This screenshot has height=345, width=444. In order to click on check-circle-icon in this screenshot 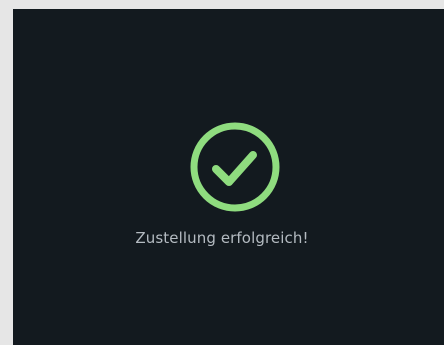, I will do `click(235, 167)`.